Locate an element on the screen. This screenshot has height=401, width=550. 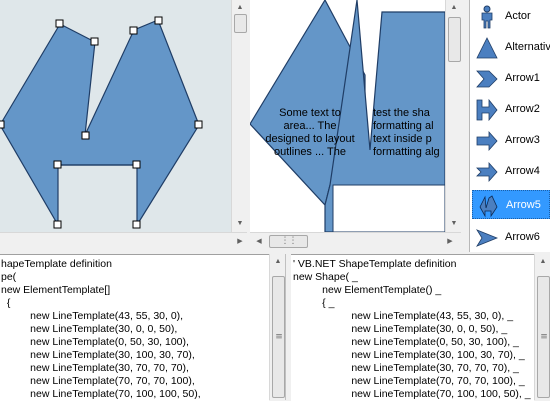
shape-list-item-arrow1: Arrow1 is located at coordinates (511, 78).